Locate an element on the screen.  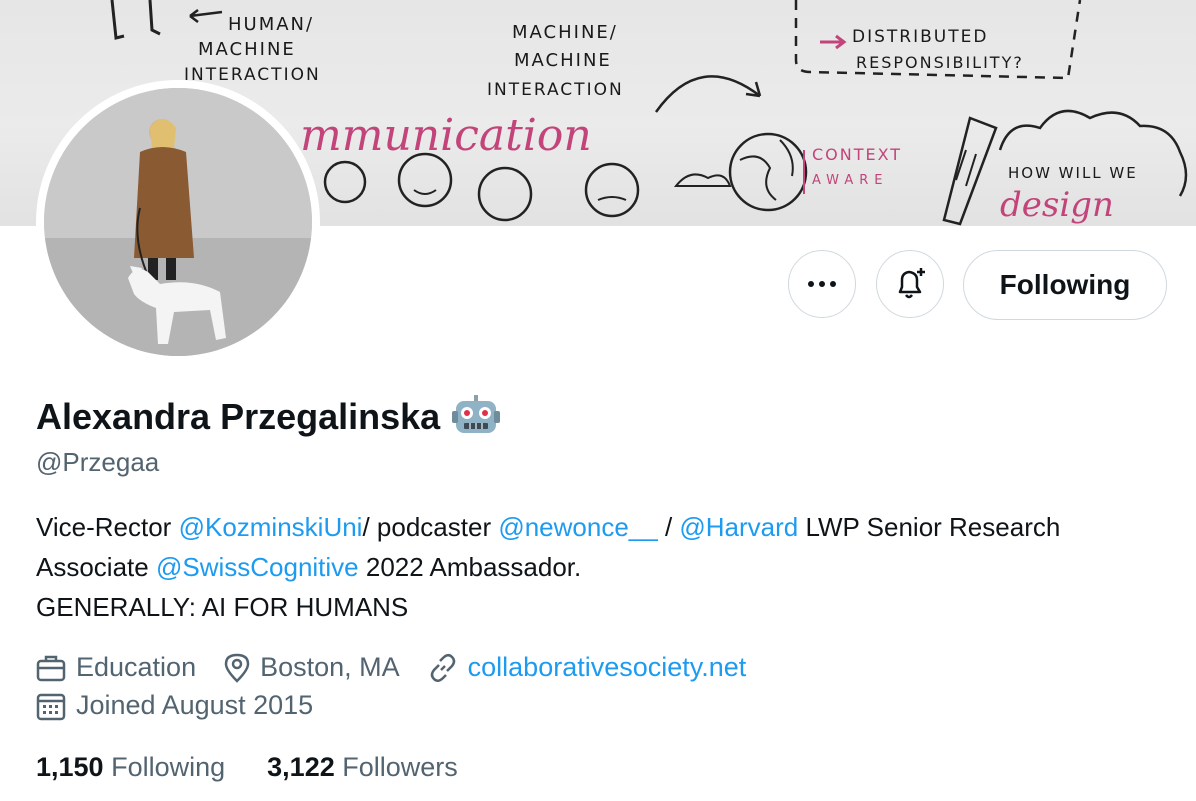
bio-text: GENERALLY: AI FOR HUMANS is located at coordinates (222, 607).